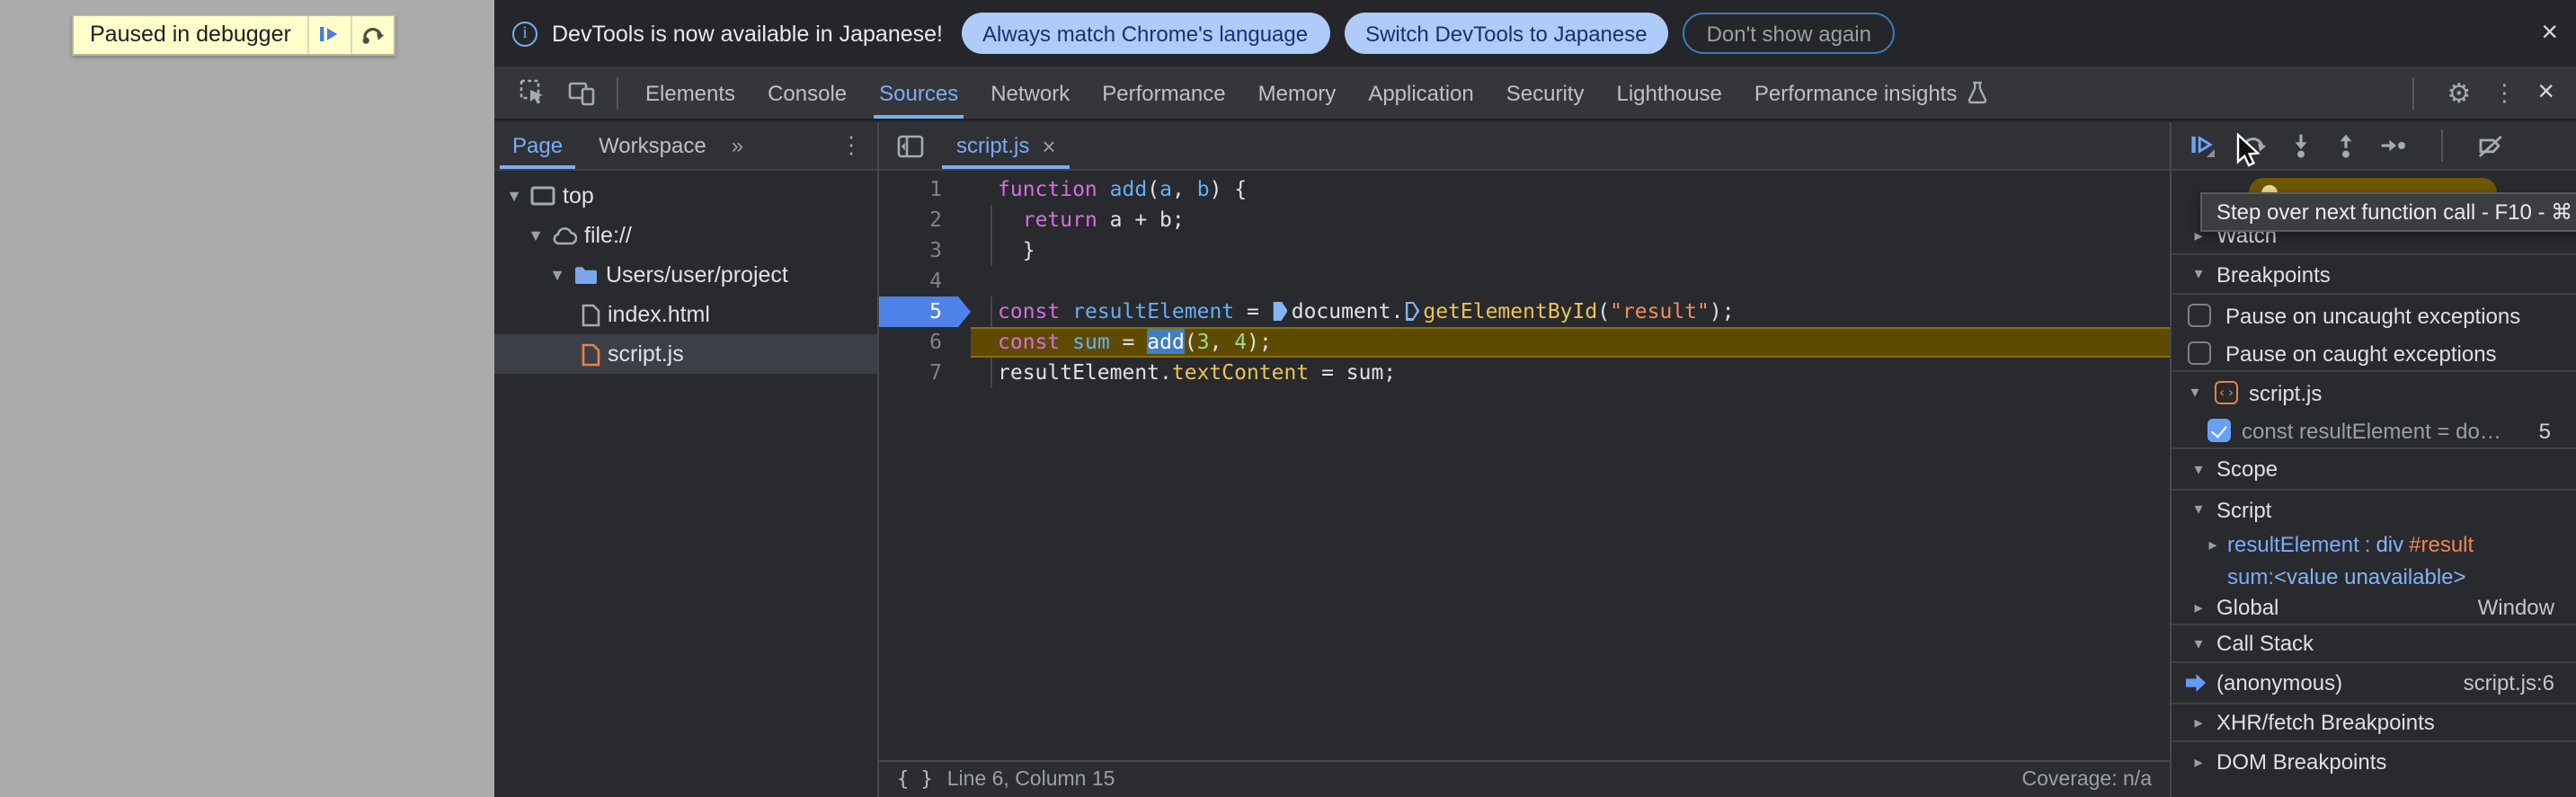  I want to click on tree-item-label: top, so click(578, 195).